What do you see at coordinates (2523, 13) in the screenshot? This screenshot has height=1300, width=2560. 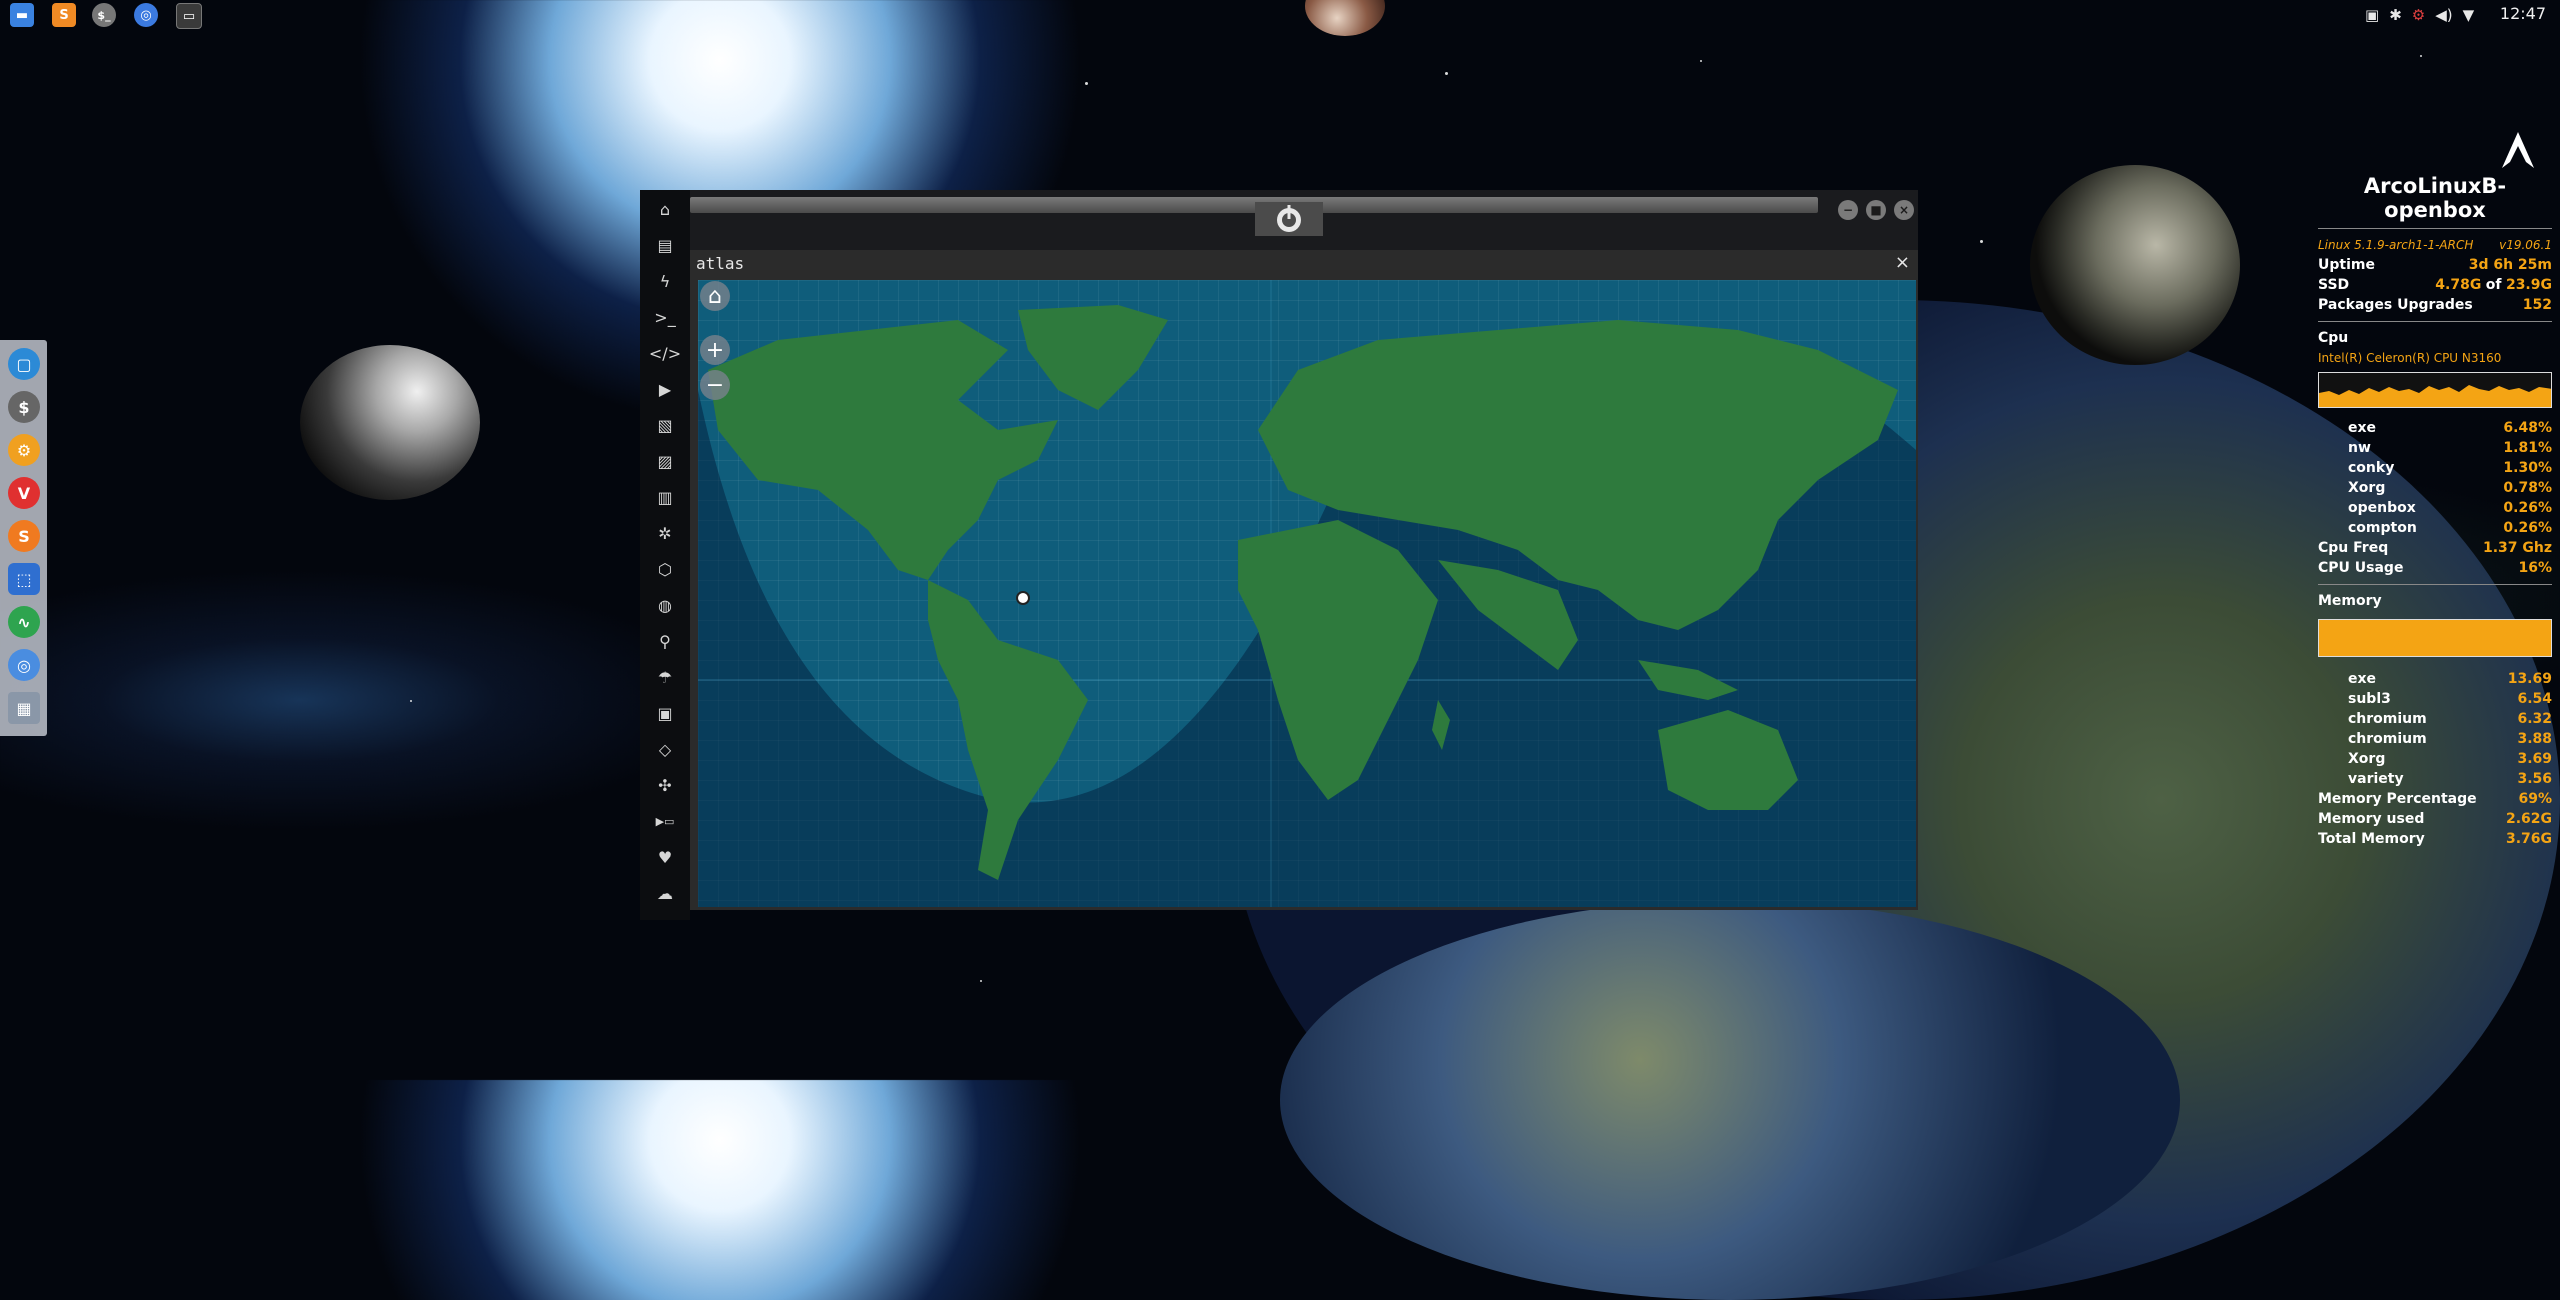 I see `clock: 12:47` at bounding box center [2523, 13].